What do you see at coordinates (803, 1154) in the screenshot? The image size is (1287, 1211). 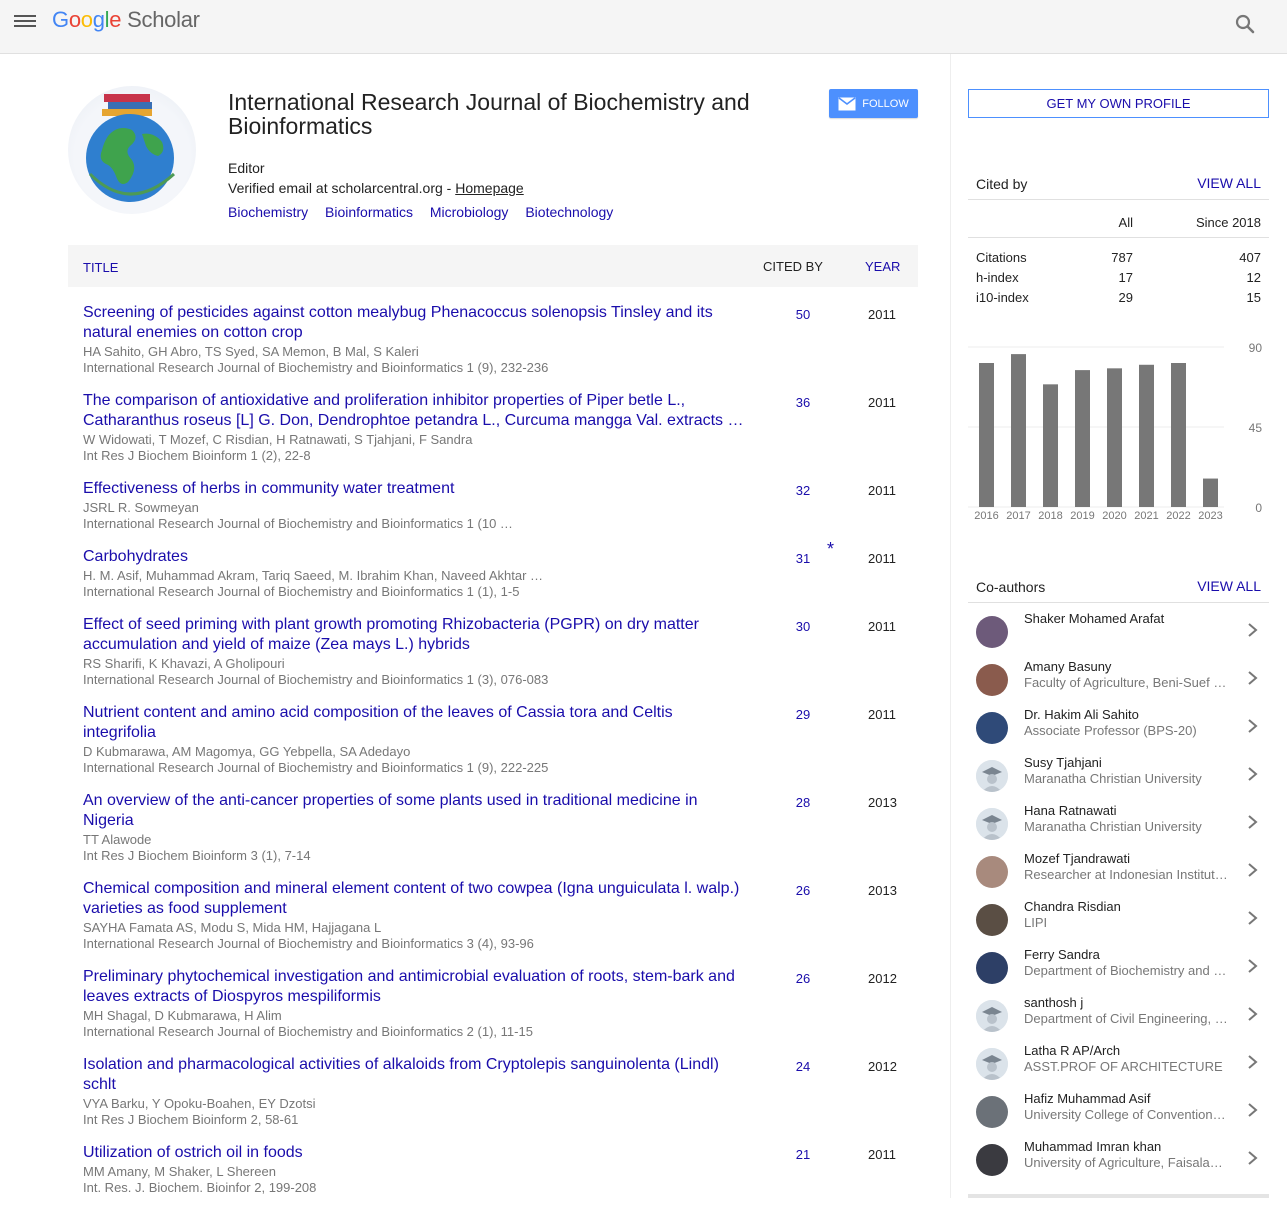 I see `cited-count: 21` at bounding box center [803, 1154].